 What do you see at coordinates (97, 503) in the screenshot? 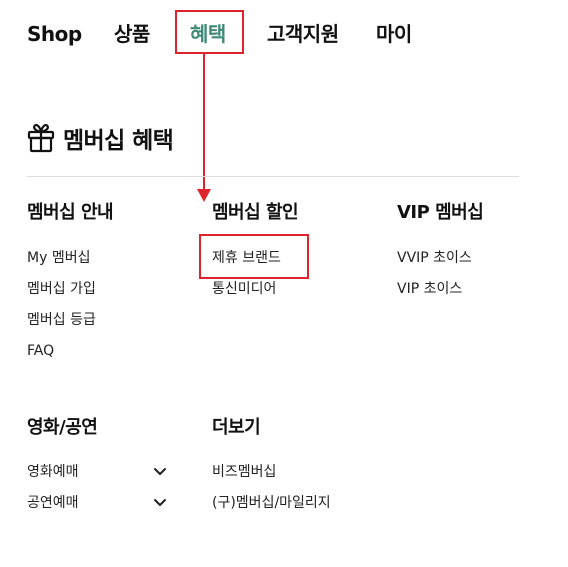
I see `dropdown-show-booking: 공연예매` at bounding box center [97, 503].